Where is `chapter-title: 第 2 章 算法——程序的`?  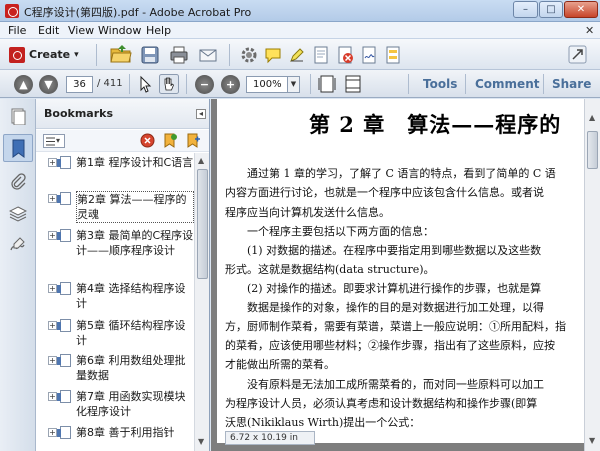
chapter-title: 第 2 章 算法——程序的 is located at coordinates (435, 124).